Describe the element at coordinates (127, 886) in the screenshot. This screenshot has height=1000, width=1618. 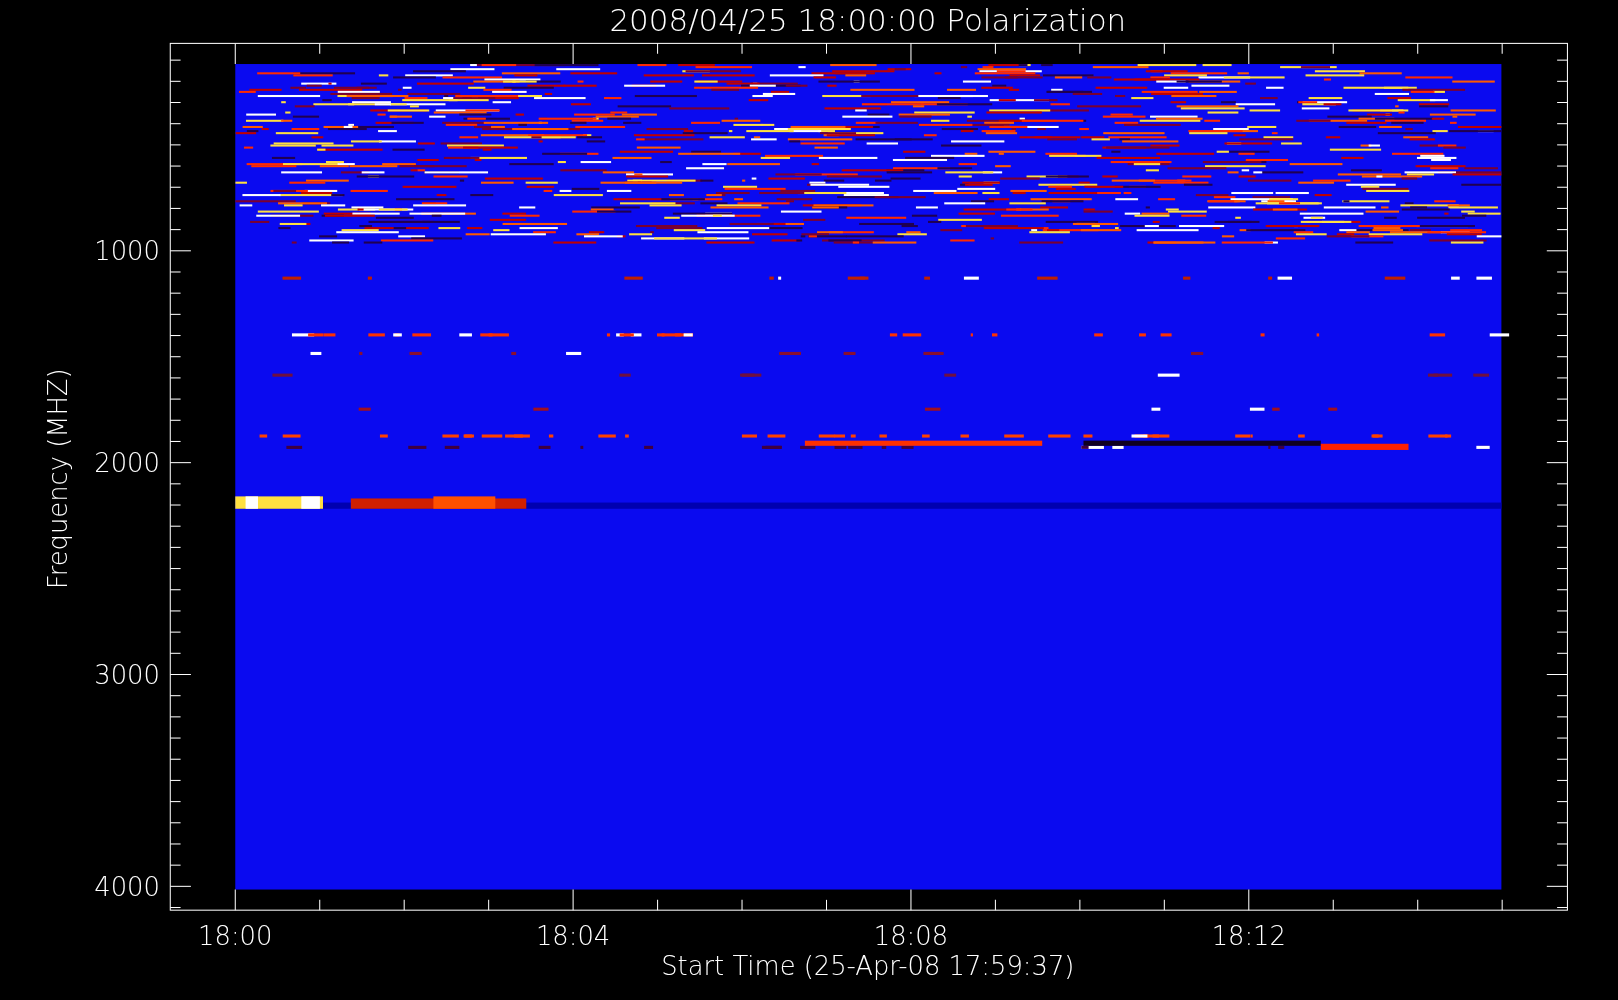
I see `tick-label: 4000` at that location.